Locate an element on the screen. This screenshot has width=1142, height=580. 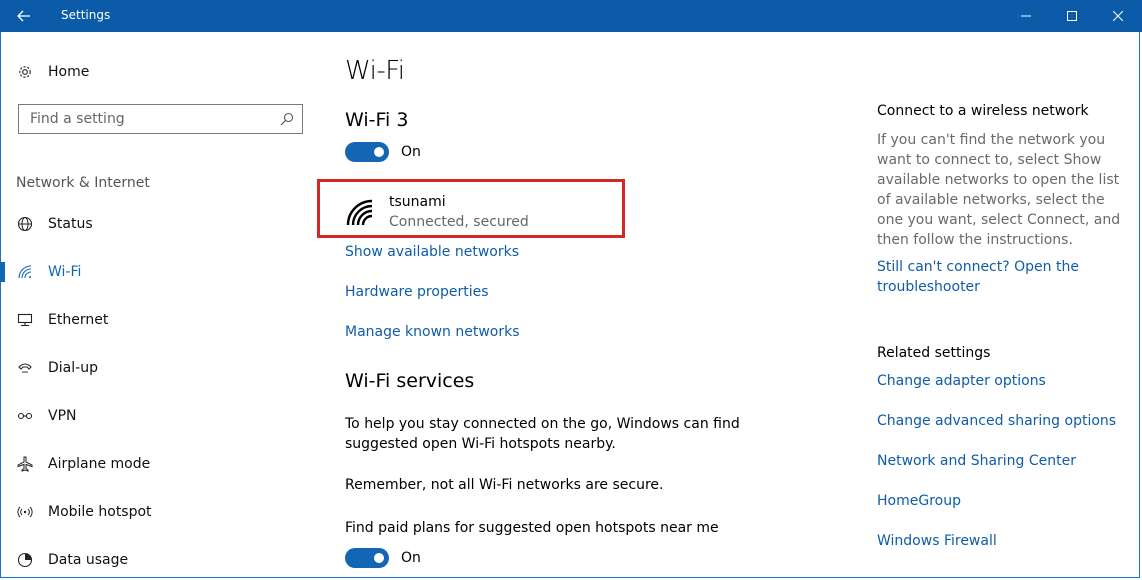
sidebar-item-label: Wi-Fi is located at coordinates (65, 272).